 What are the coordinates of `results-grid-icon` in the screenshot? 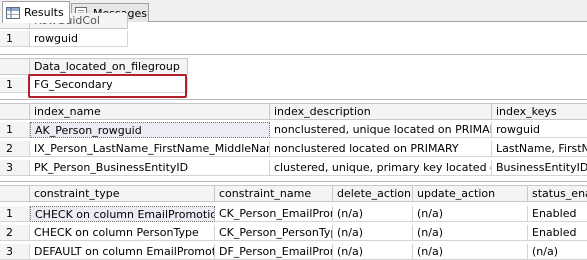 It's located at (13, 12).